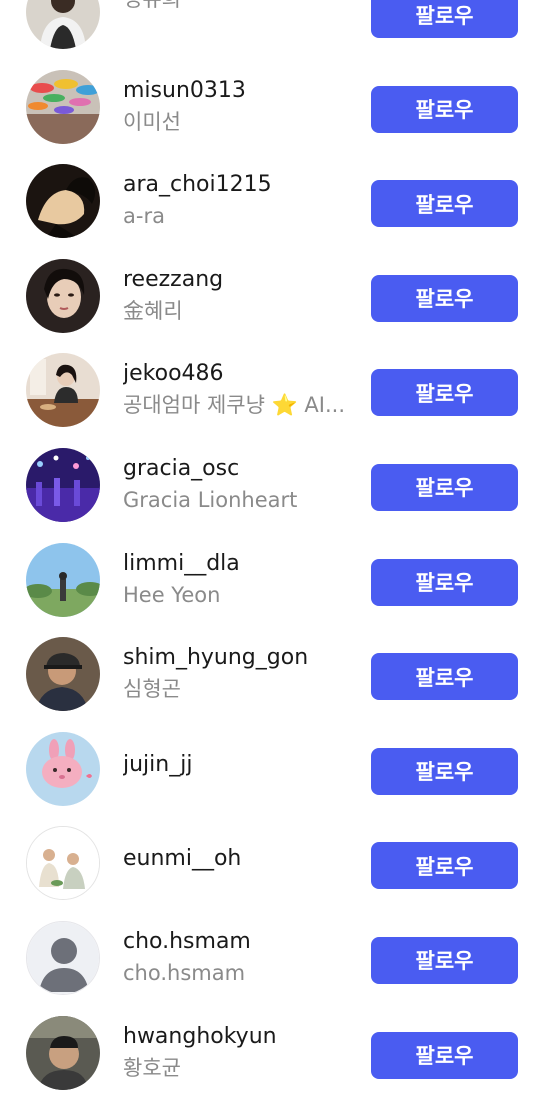 The height and width of the screenshot is (1100, 536). What do you see at coordinates (241, 280) in the screenshot?
I see `username: reezzang` at bounding box center [241, 280].